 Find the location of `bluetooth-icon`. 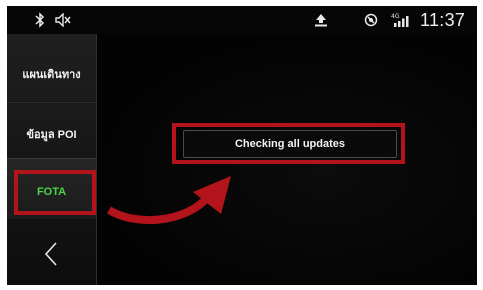

bluetooth-icon is located at coordinates (42, 20).